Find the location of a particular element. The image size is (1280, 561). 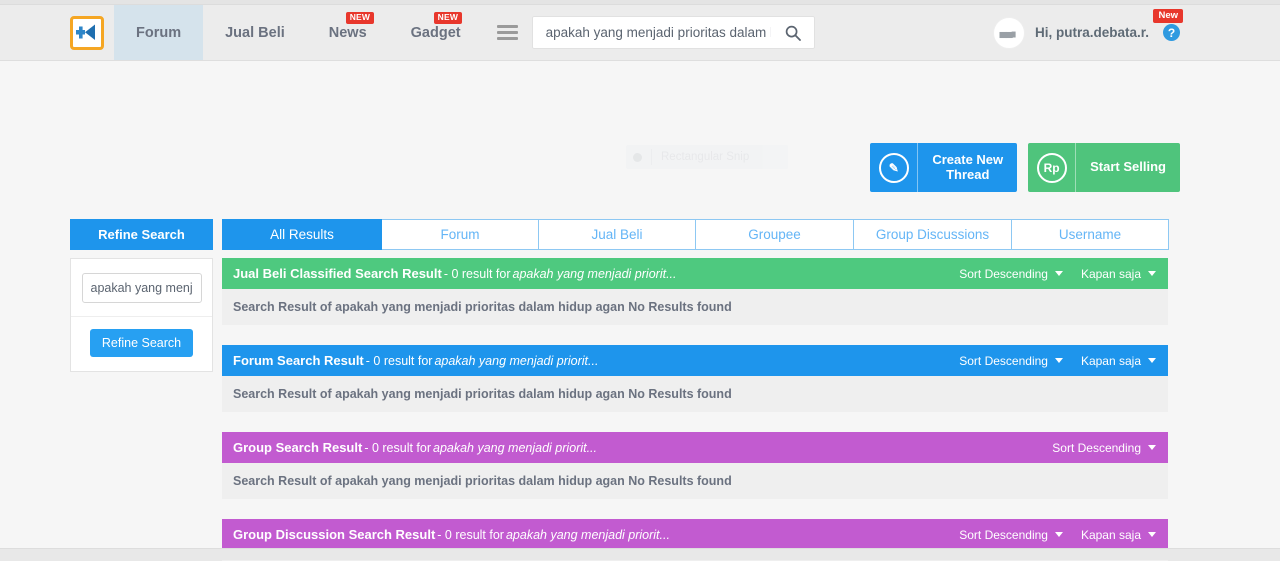

snip-label: Rectangular Snip is located at coordinates (705, 157).